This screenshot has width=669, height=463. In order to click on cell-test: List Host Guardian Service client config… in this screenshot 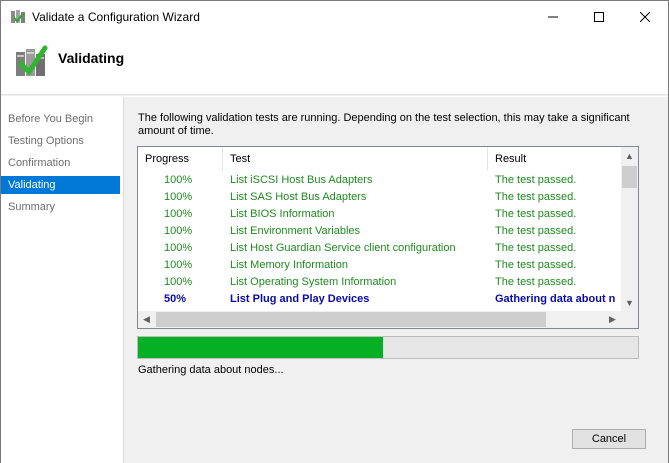, I will do `click(343, 248)`.